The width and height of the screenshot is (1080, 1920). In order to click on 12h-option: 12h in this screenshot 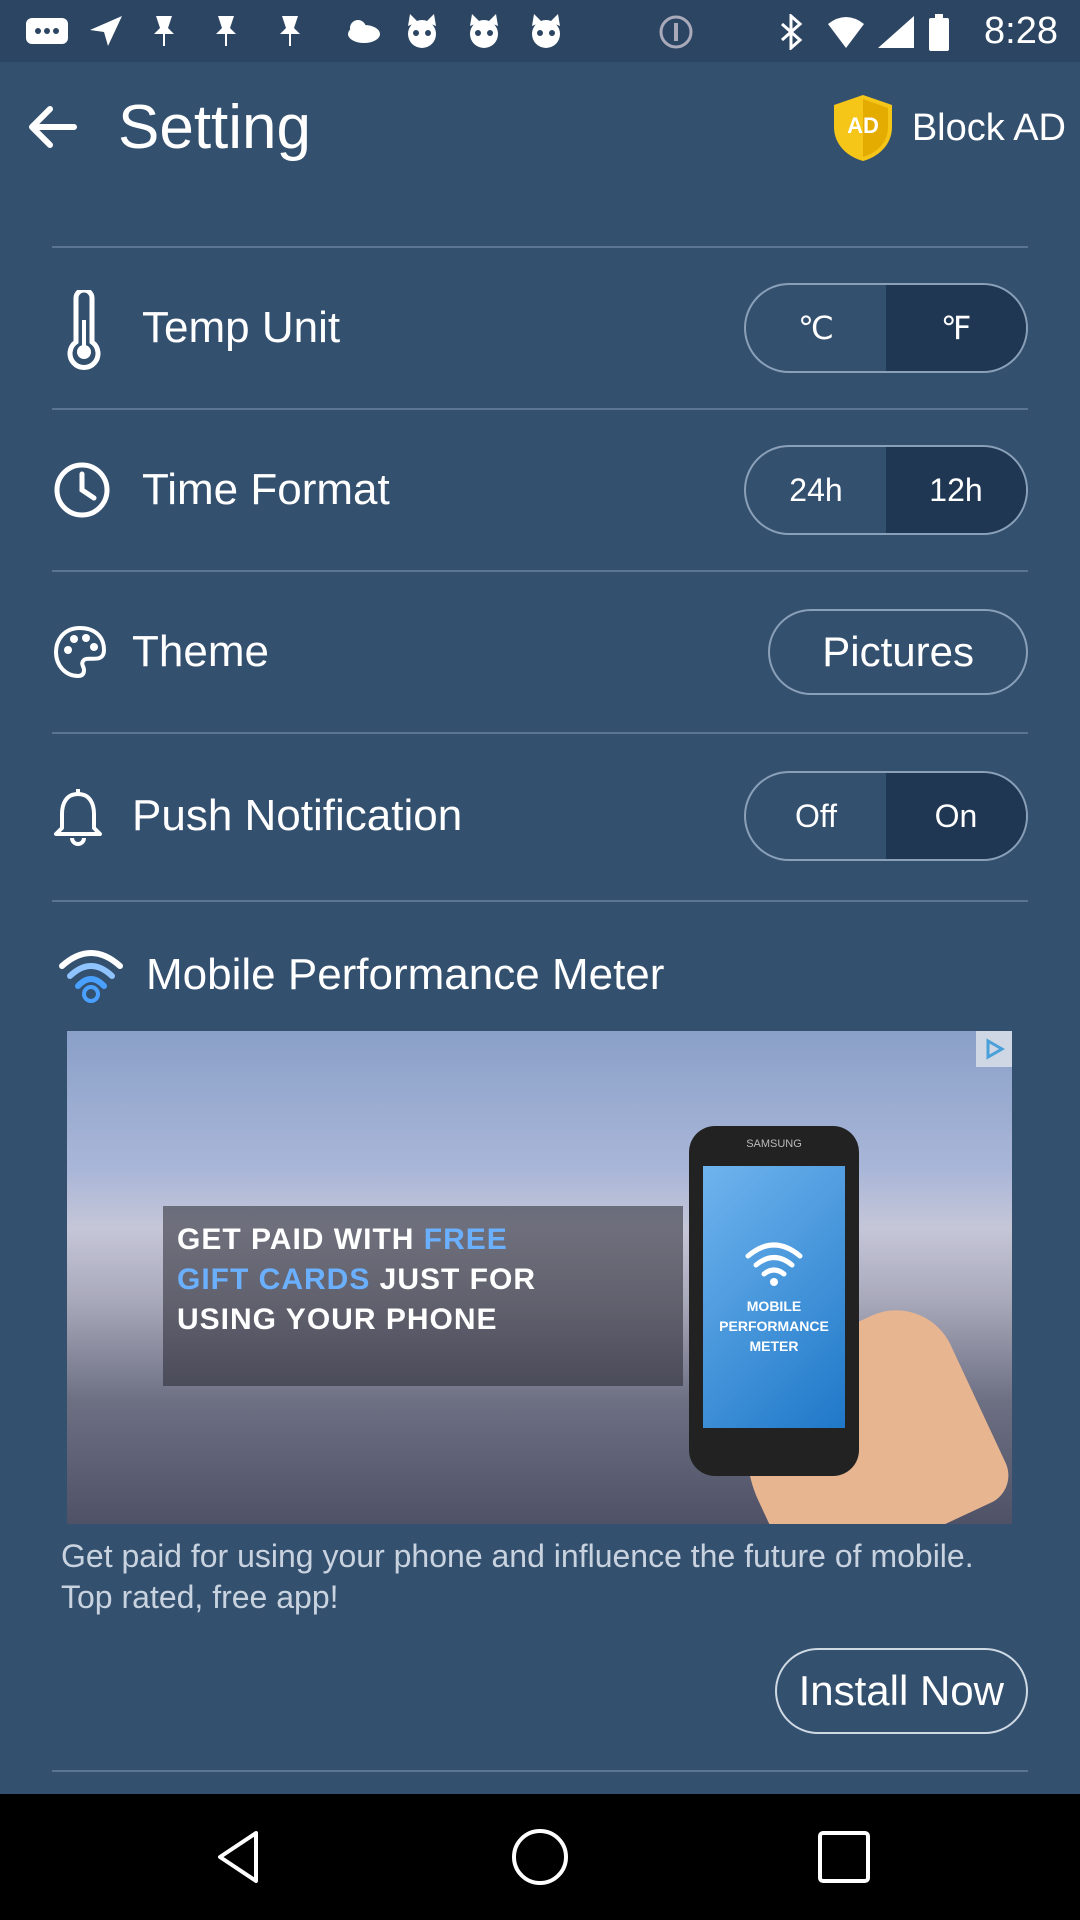, I will do `click(956, 490)`.